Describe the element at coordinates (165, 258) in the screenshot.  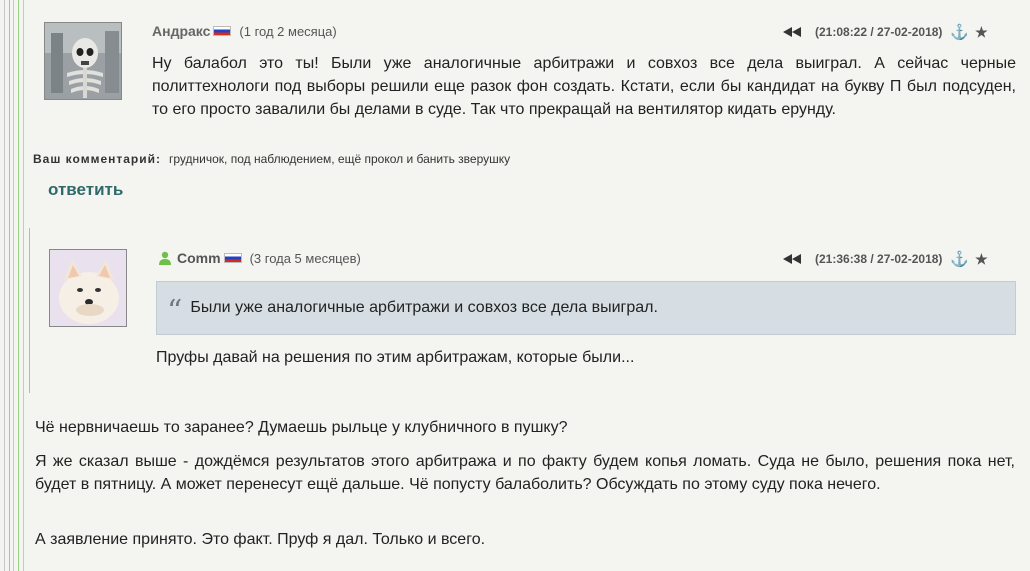
I see `user-online-icon` at that location.